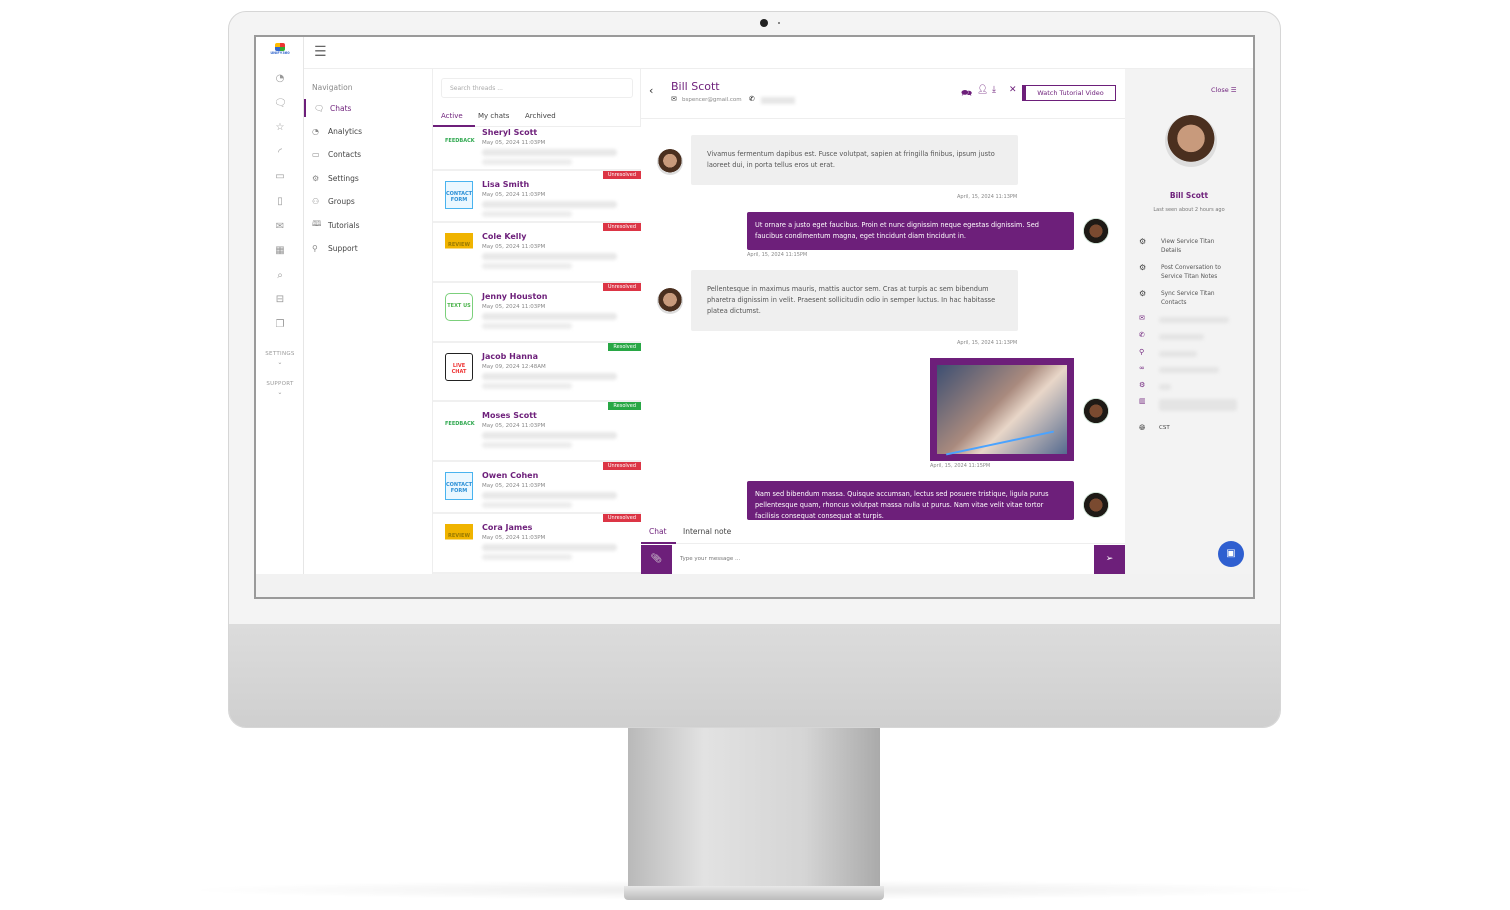 This screenshot has width=1510, height=910. What do you see at coordinates (1201, 272) in the screenshot?
I see `post-conversation-notes: Post Conversation to Service Titan Notes` at bounding box center [1201, 272].